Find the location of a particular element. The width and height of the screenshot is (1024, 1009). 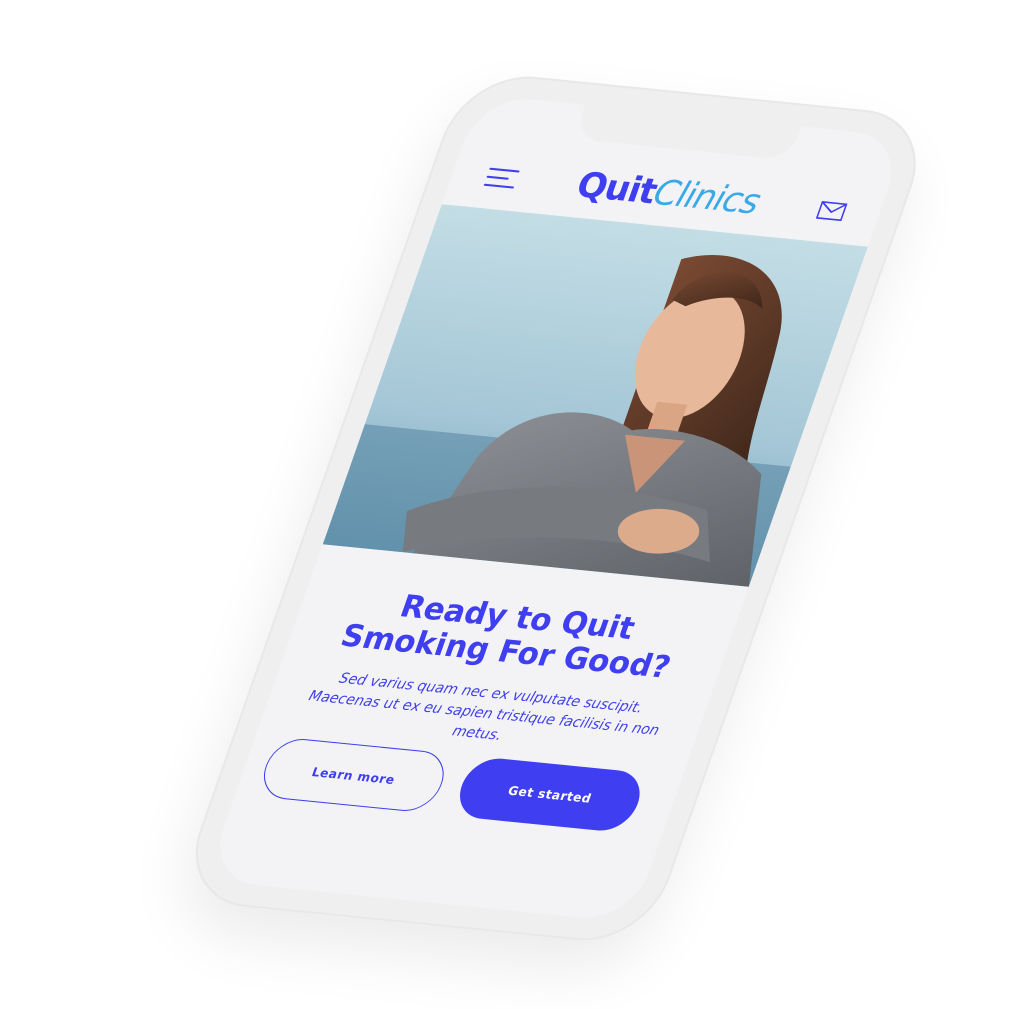

get-started-button: Get started is located at coordinates (550, 794).